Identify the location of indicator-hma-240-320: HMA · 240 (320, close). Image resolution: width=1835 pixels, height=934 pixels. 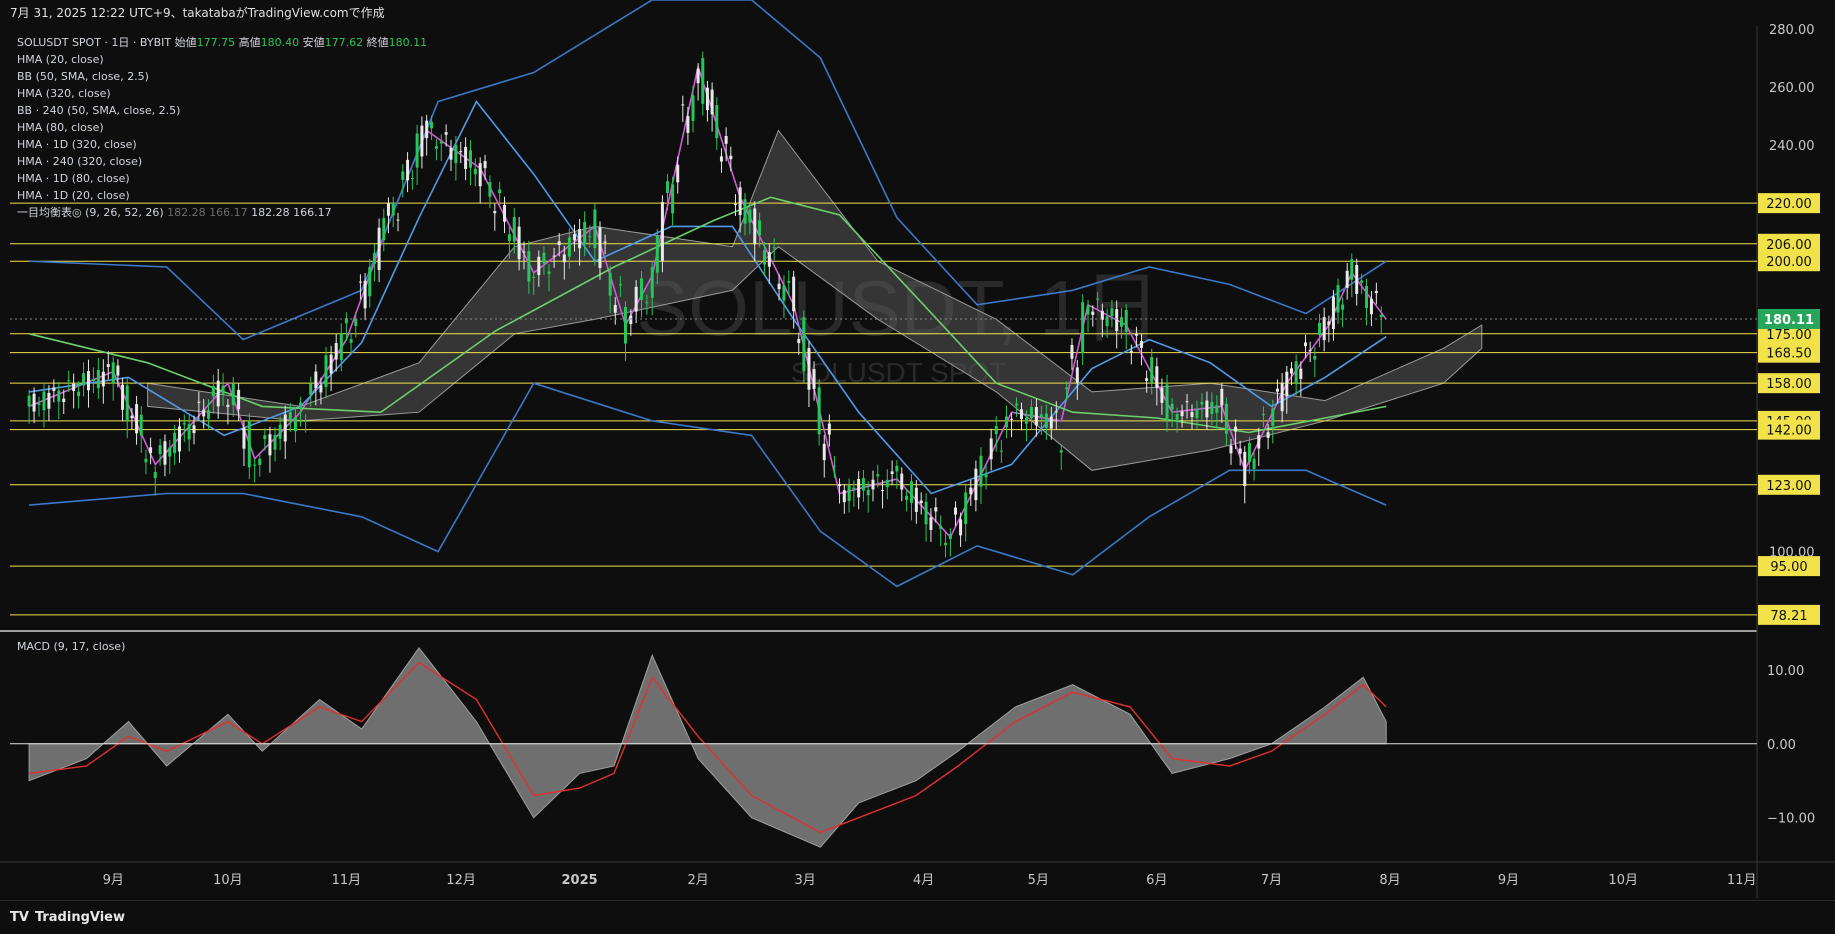
(222, 161).